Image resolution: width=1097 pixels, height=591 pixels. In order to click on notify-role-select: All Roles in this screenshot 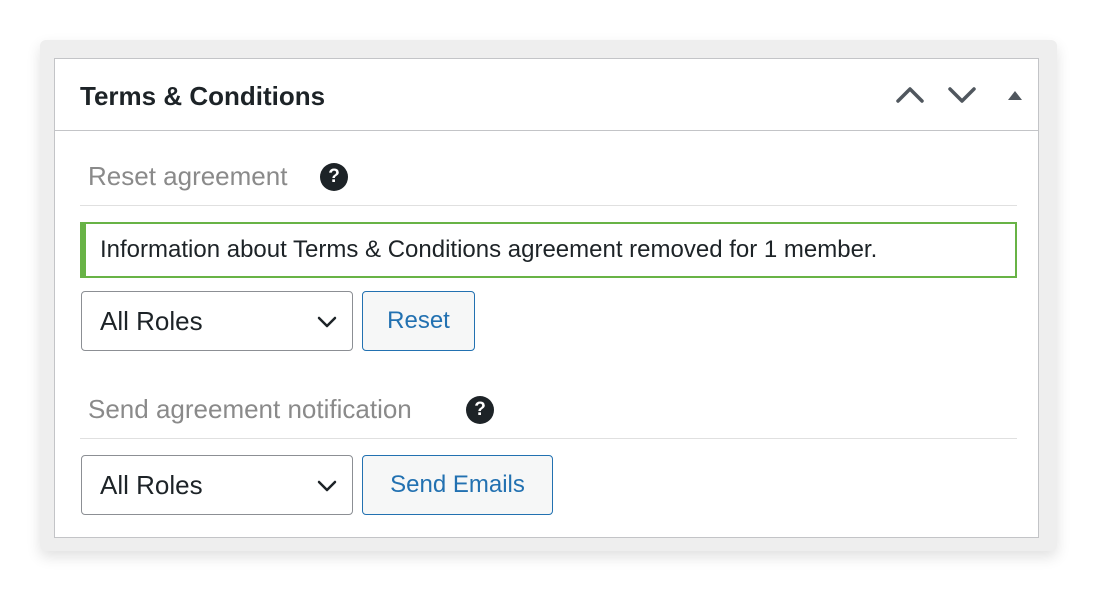, I will do `click(217, 485)`.